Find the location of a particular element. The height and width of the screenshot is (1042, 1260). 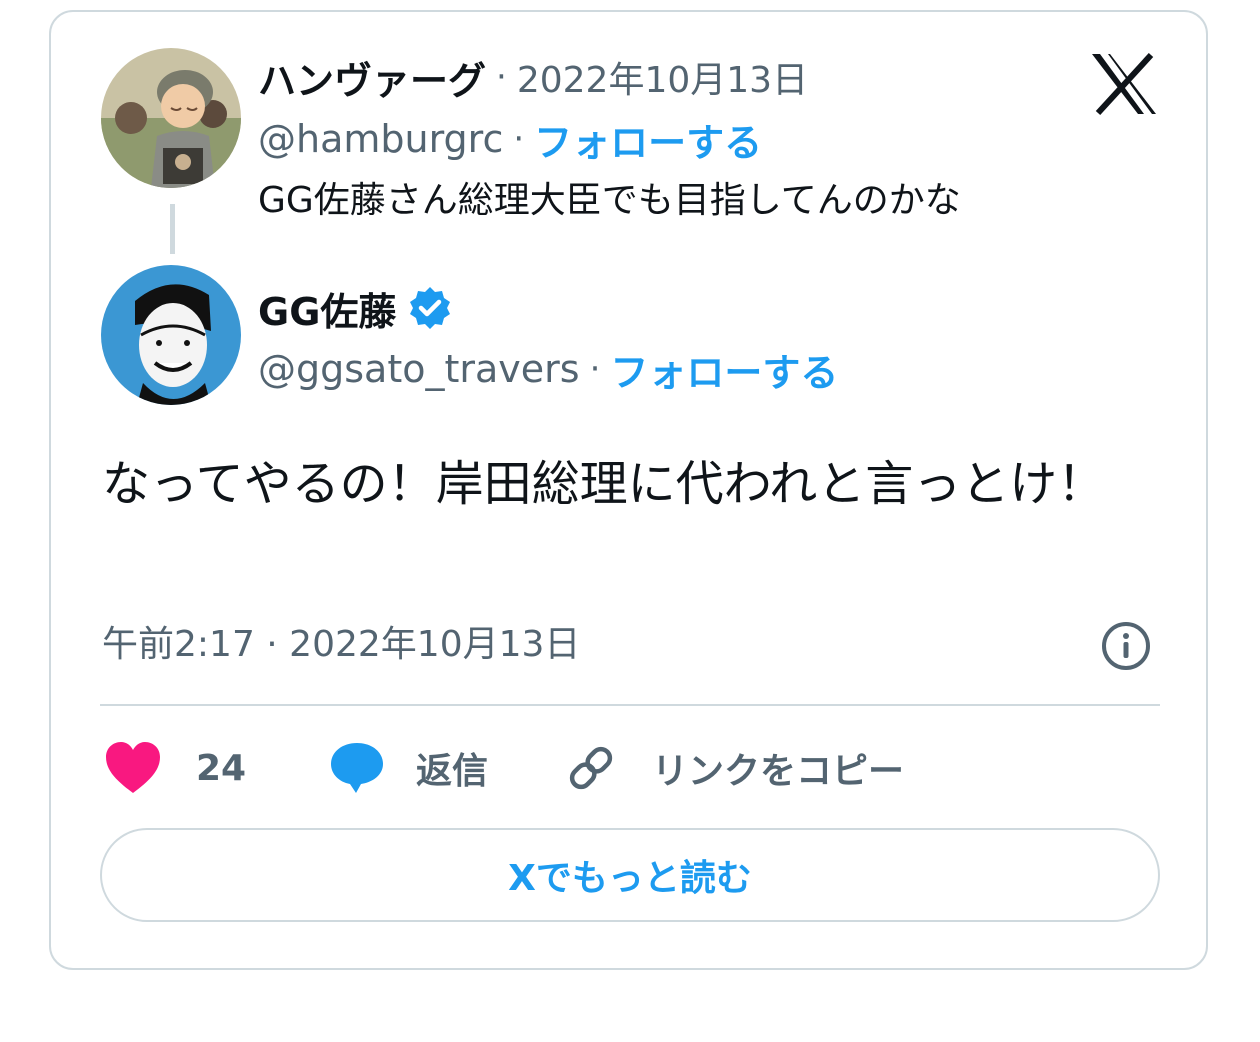

reply-author-header: ハンヴァーグ · 2022年10月13日 is located at coordinates (533, 77).